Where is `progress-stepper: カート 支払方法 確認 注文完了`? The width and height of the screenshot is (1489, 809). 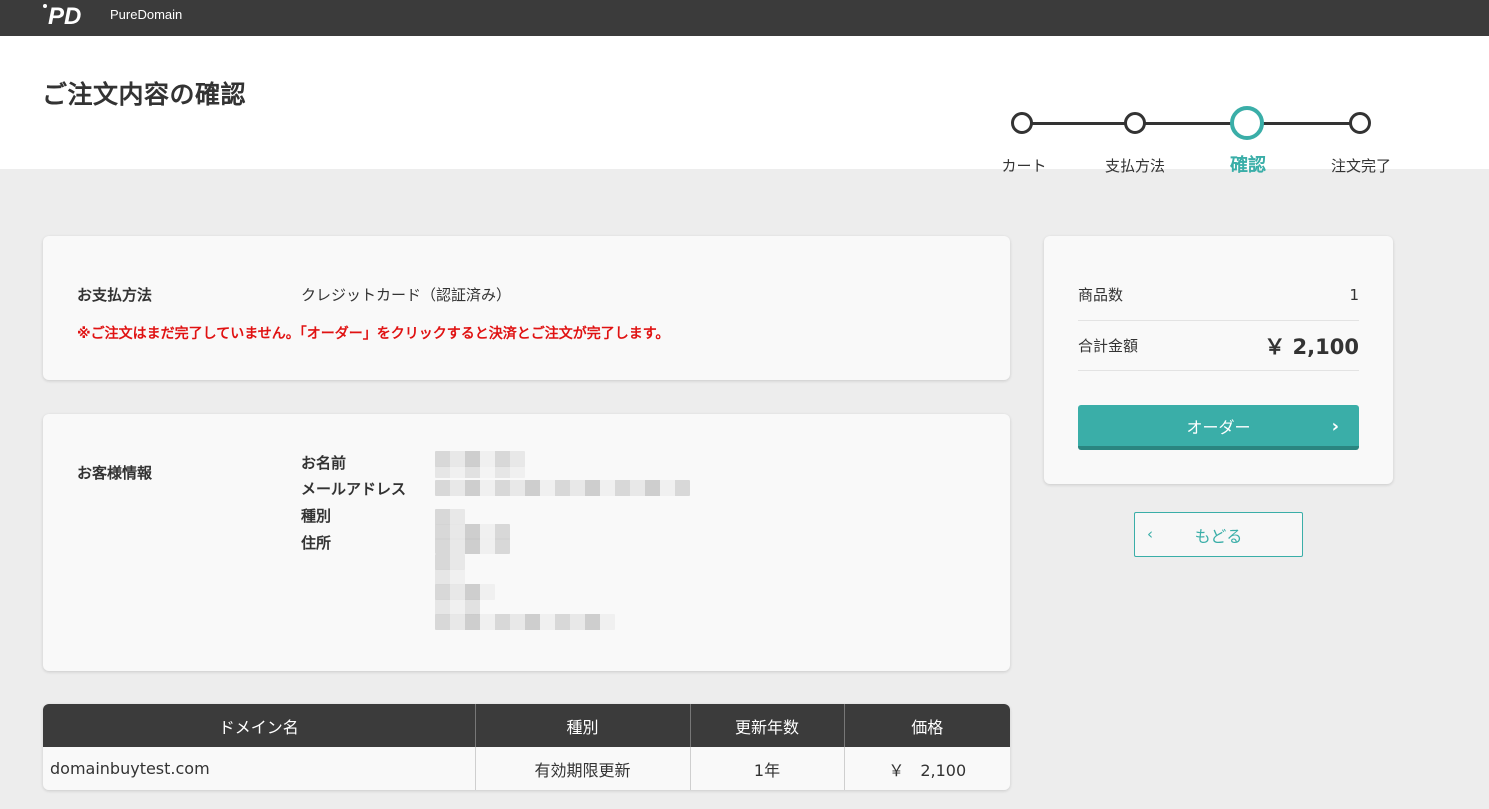 progress-stepper: カート 支払方法 確認 注文完了 is located at coordinates (1200, 124).